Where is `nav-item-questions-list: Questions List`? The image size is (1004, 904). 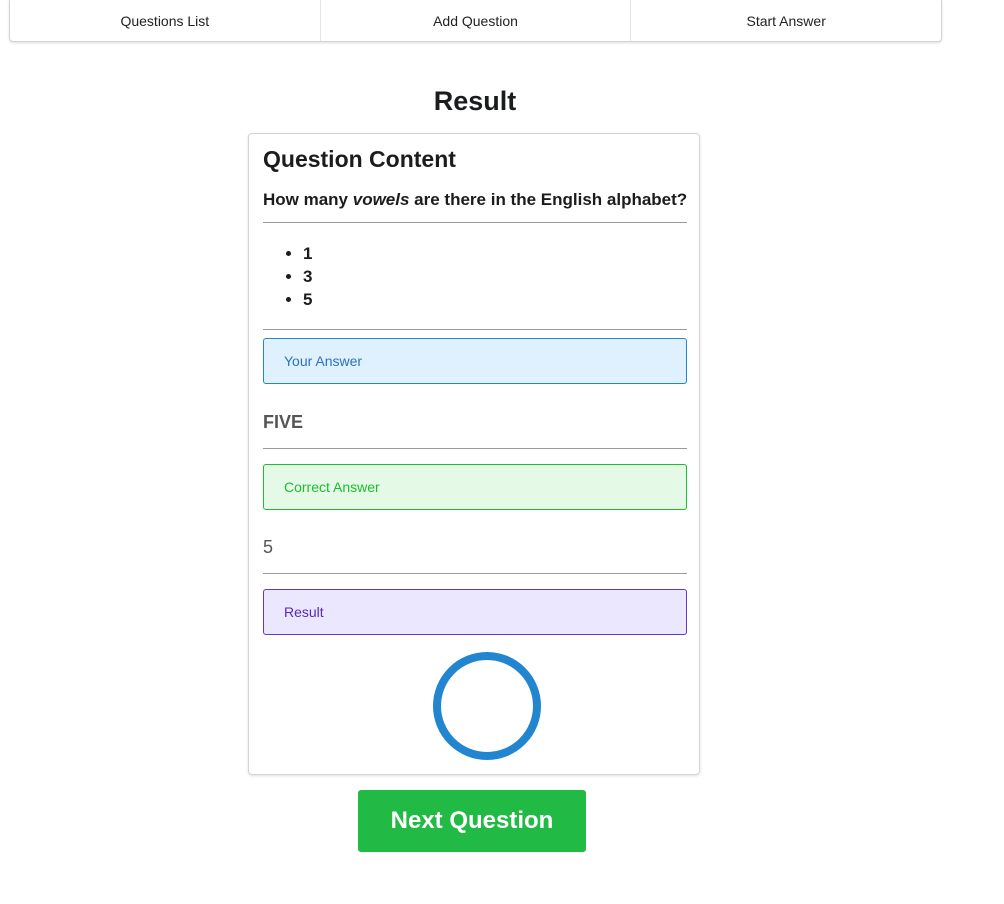 nav-item-questions-list: Questions List is located at coordinates (165, 20).